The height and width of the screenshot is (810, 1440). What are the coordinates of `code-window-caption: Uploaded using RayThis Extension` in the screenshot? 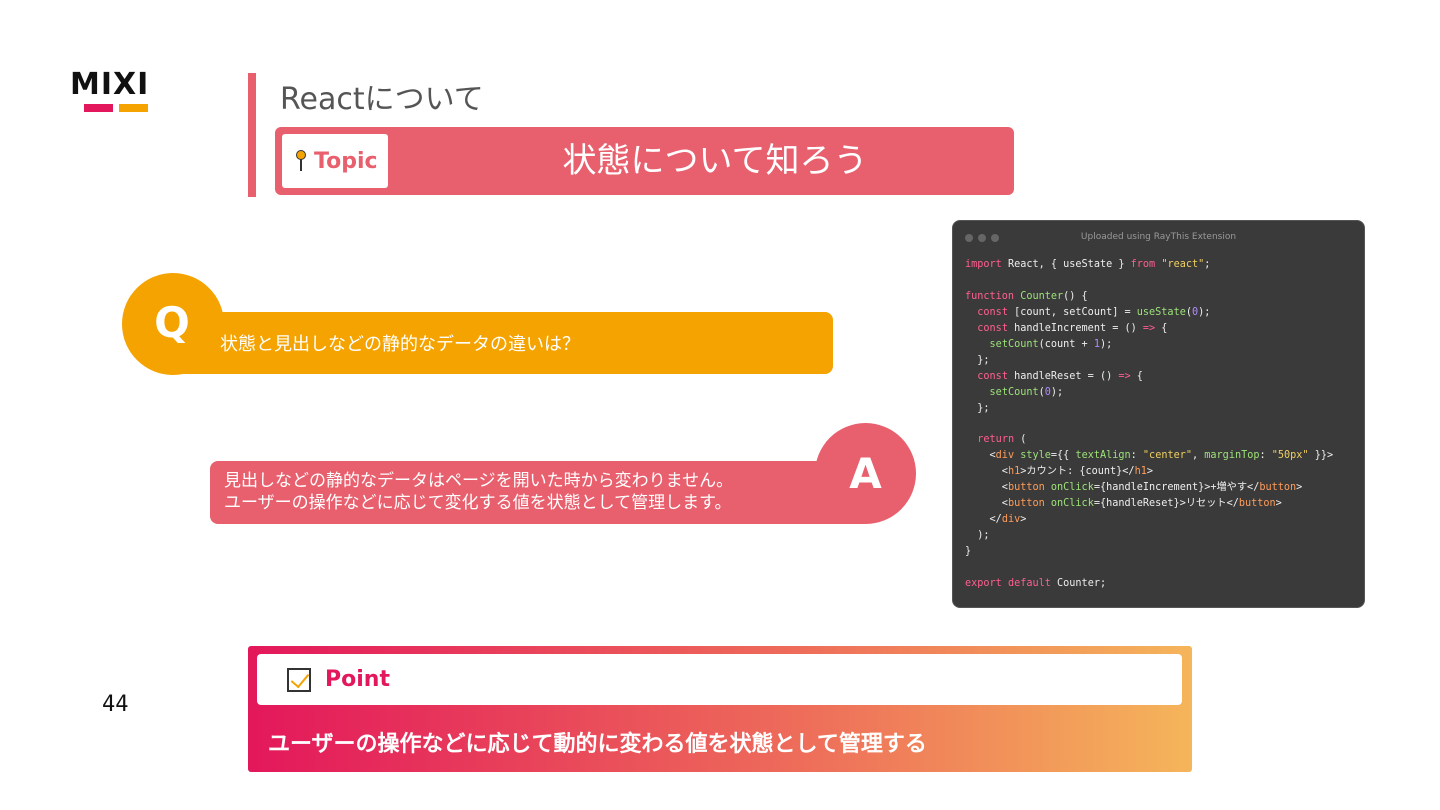 It's located at (1158, 237).